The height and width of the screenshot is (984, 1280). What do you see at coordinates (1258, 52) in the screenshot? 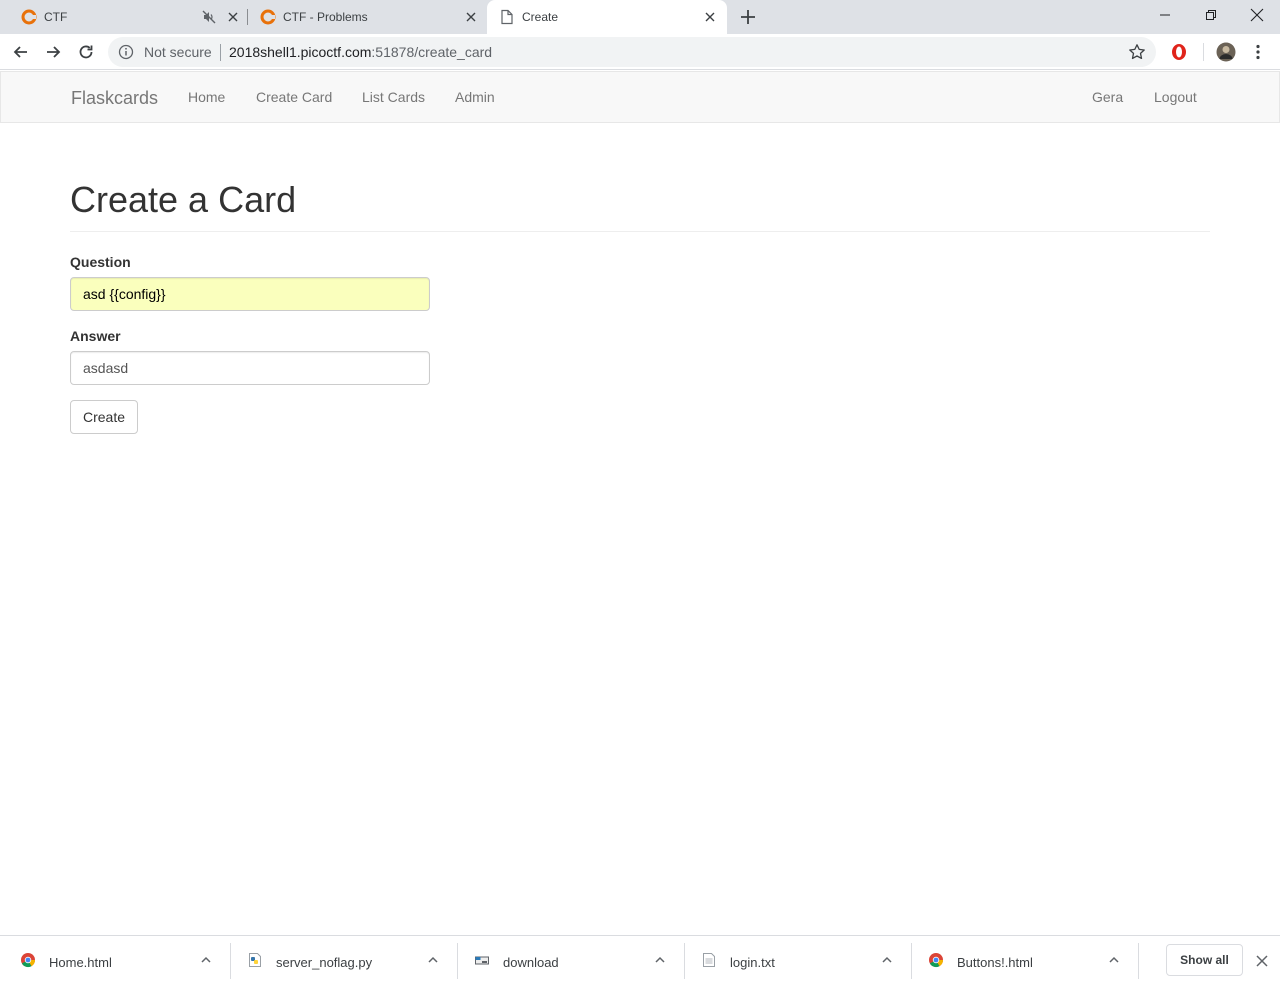
I see `more-menu-icon` at bounding box center [1258, 52].